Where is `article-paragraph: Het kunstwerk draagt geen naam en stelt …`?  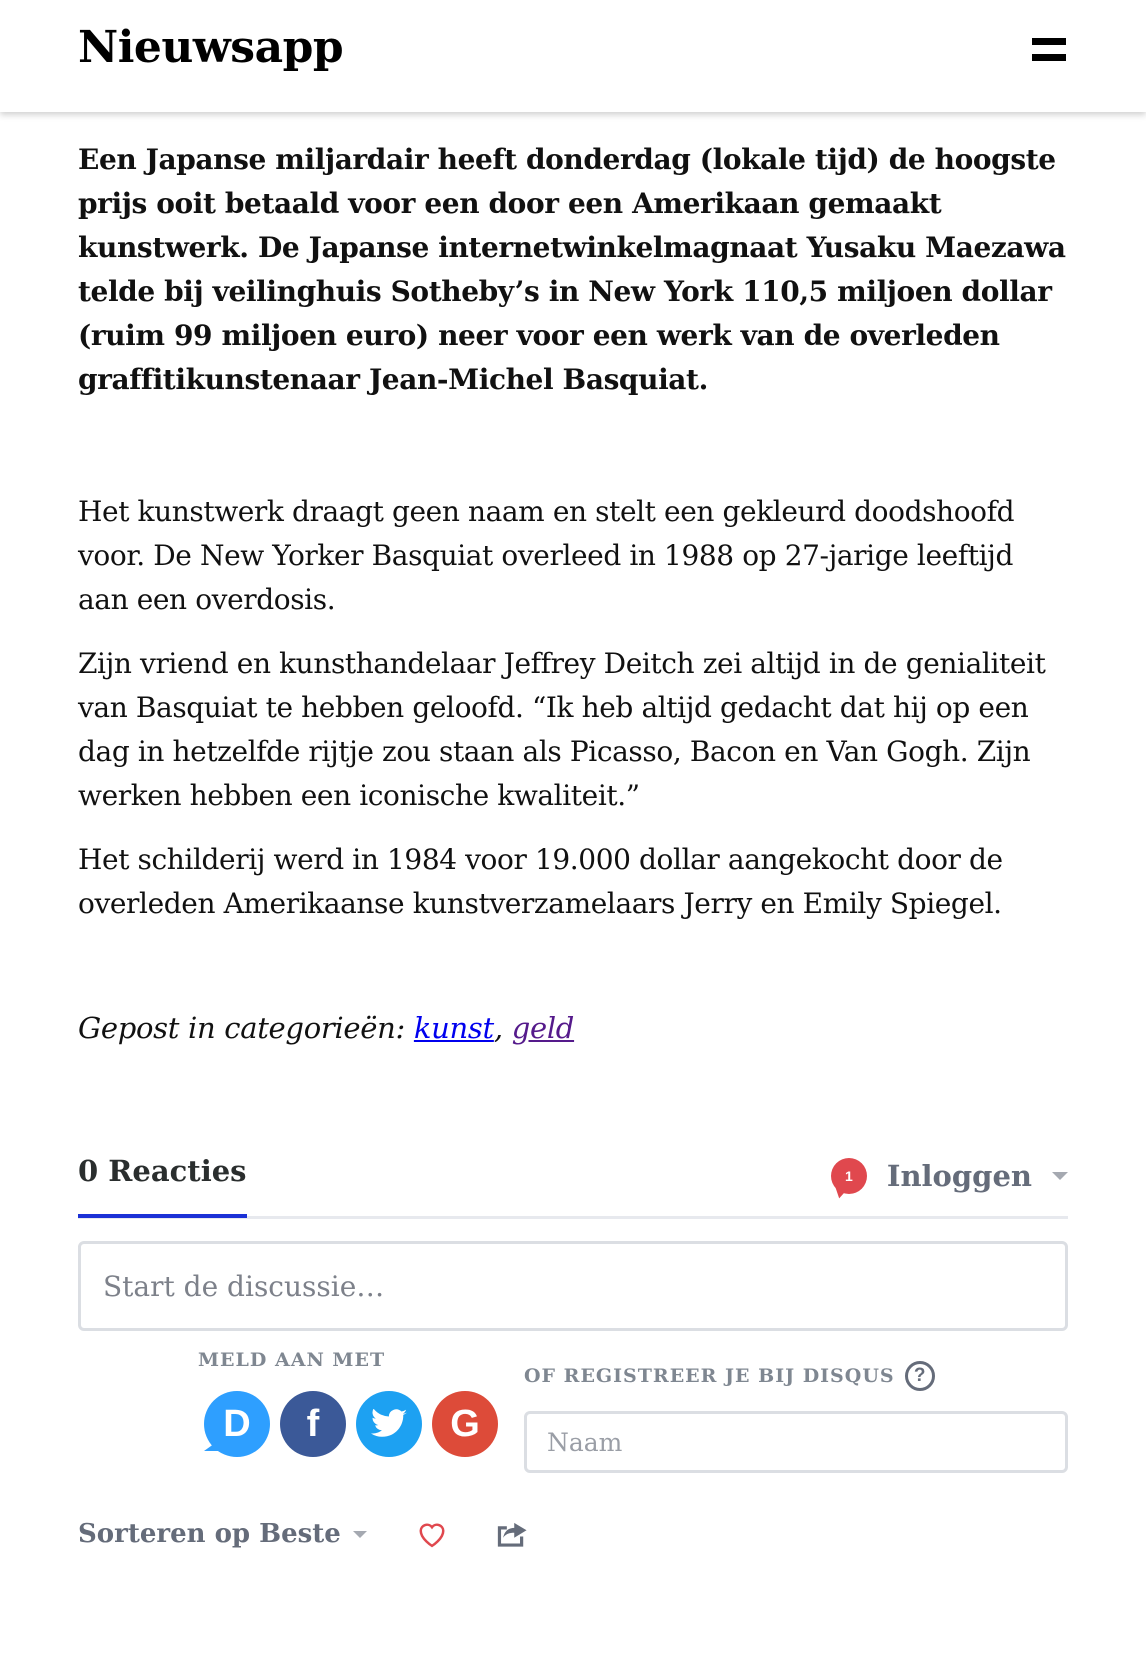
article-paragraph: Het kunstwerk draagt geen naam en stelt … is located at coordinates (546, 555).